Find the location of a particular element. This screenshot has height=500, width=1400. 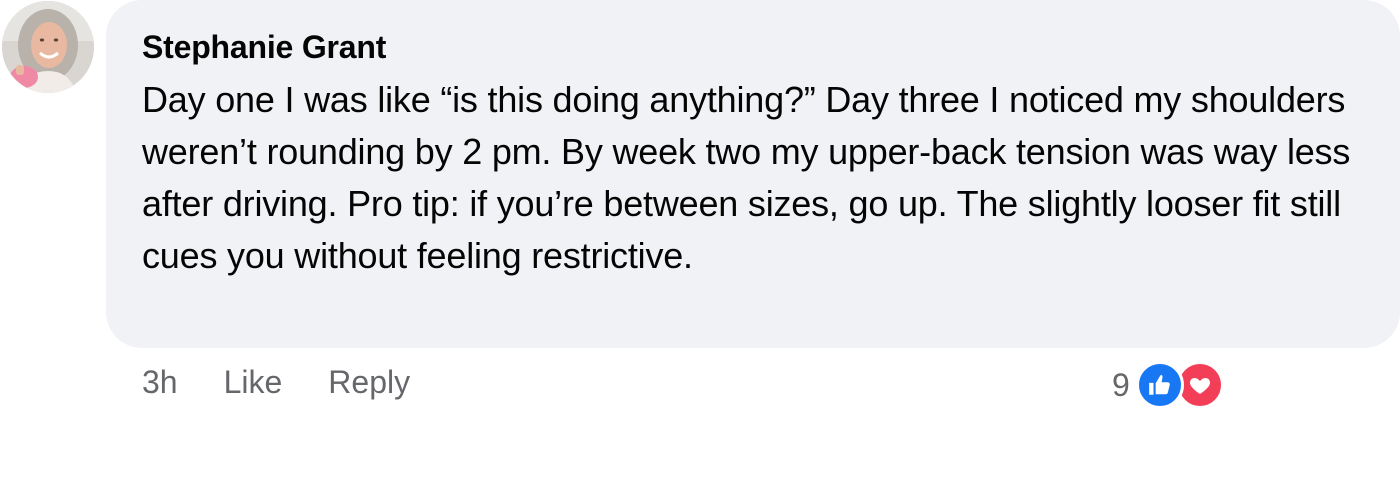

comment-author: Stephanie Grant is located at coordinates (753, 47).